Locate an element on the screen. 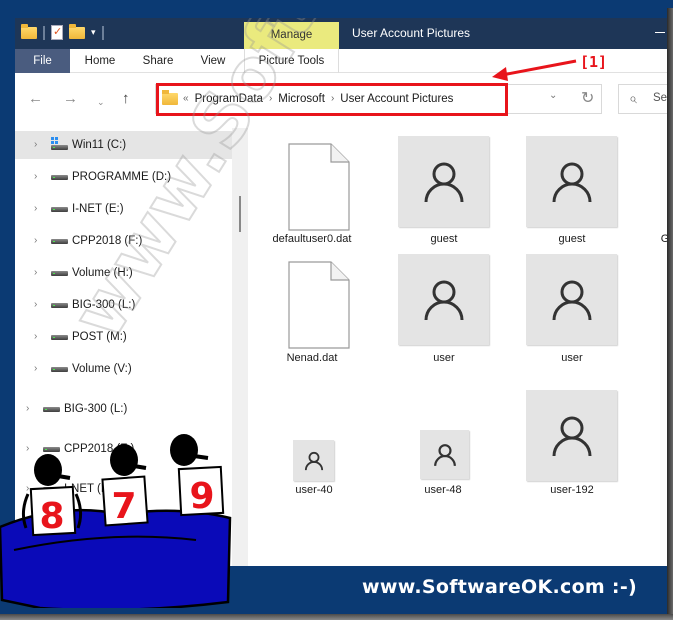  refresh-icon: ↻ is located at coordinates (587, 98).